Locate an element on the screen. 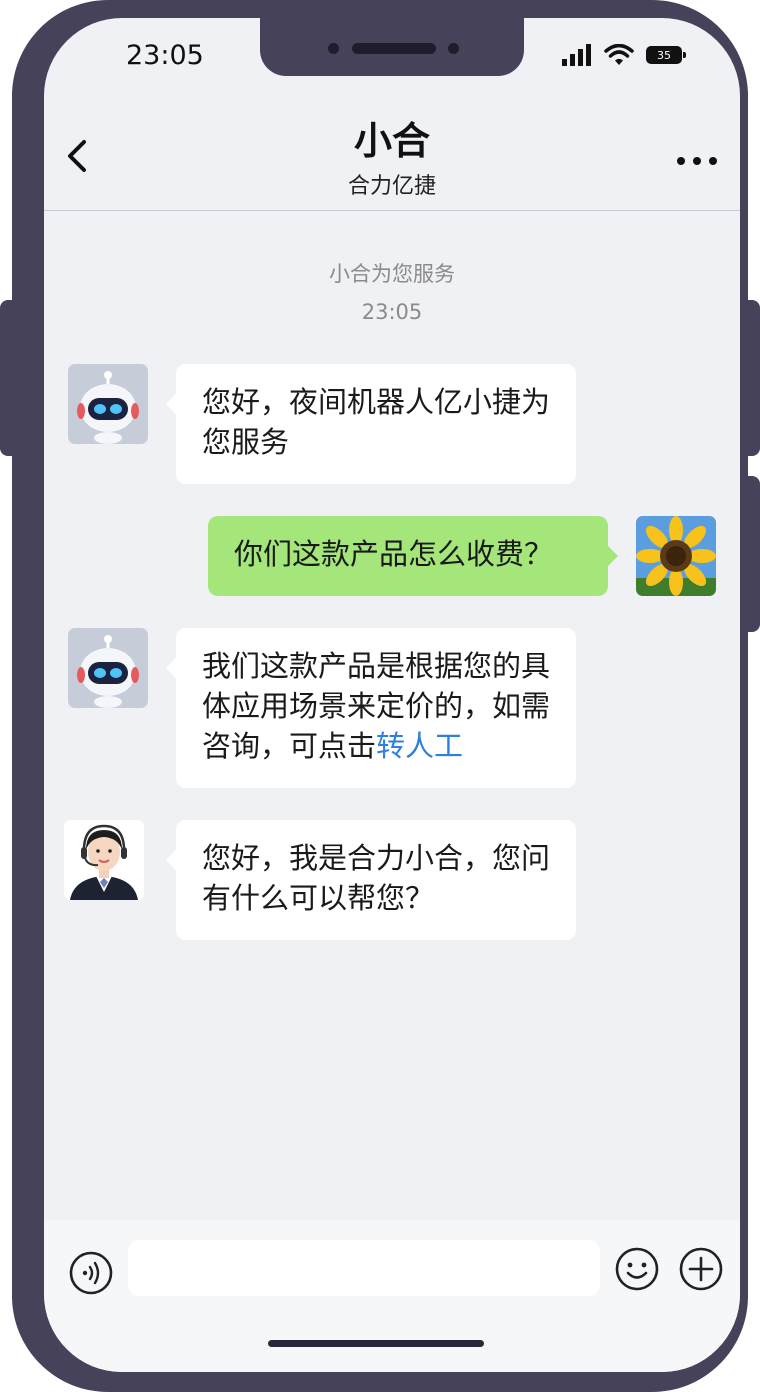  status-icons: 35 is located at coordinates (624, 55).